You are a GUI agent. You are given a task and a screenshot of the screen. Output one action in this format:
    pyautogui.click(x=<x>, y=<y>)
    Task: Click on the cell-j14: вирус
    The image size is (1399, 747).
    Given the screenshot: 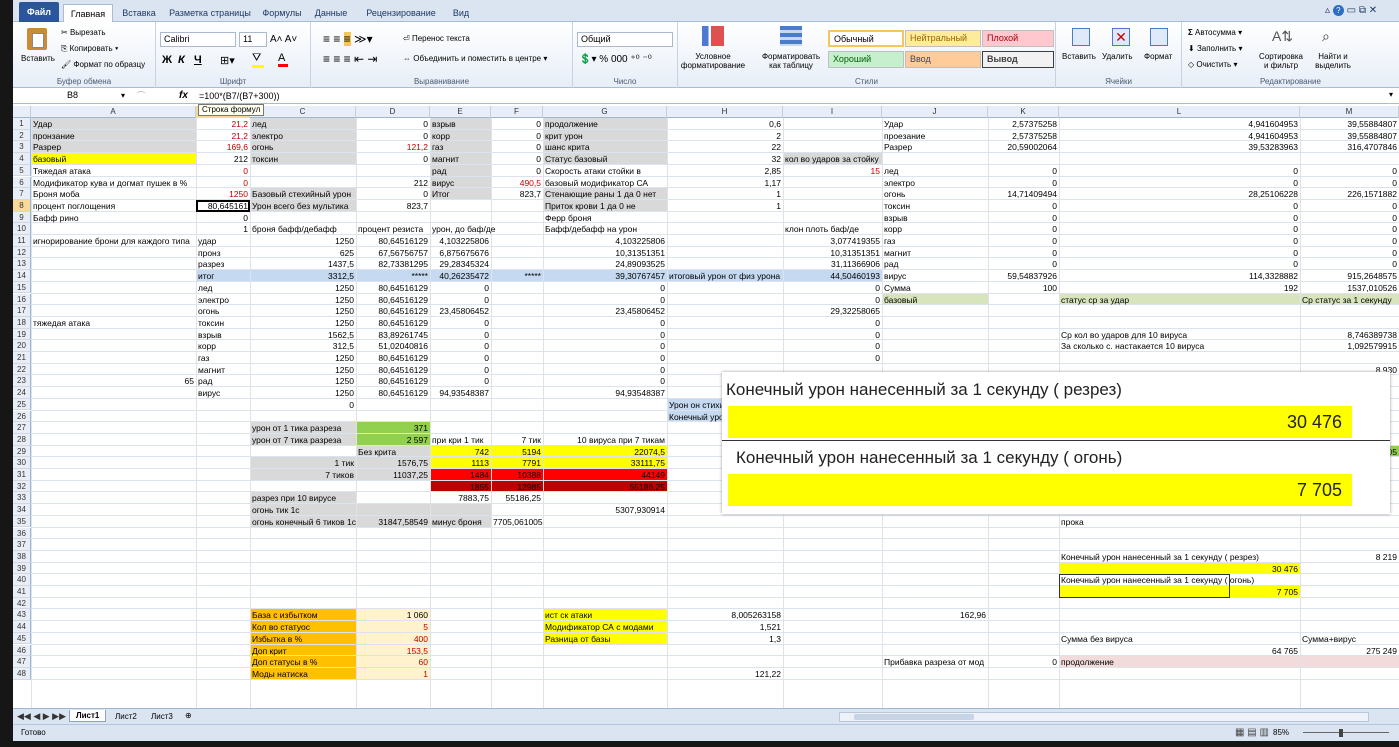 What is the action you would take?
    pyautogui.click(x=935, y=276)
    